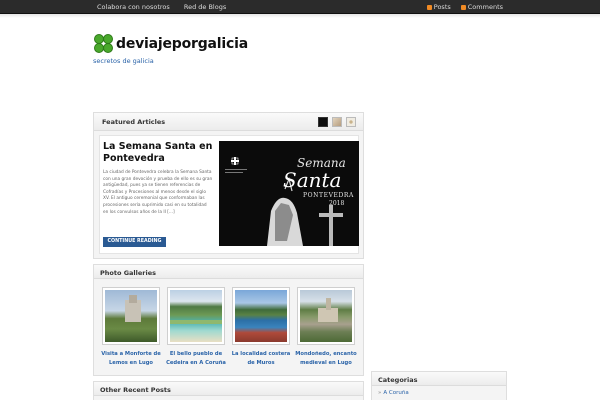 The image size is (600, 400). I want to click on posts-feed-link: Posts, so click(438, 7).